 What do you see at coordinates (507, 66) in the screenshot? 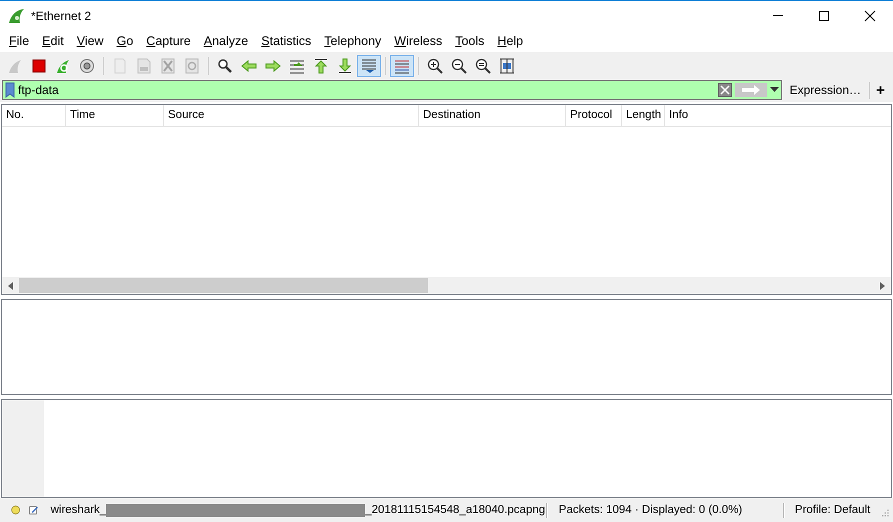
I see `column-resize-icon` at bounding box center [507, 66].